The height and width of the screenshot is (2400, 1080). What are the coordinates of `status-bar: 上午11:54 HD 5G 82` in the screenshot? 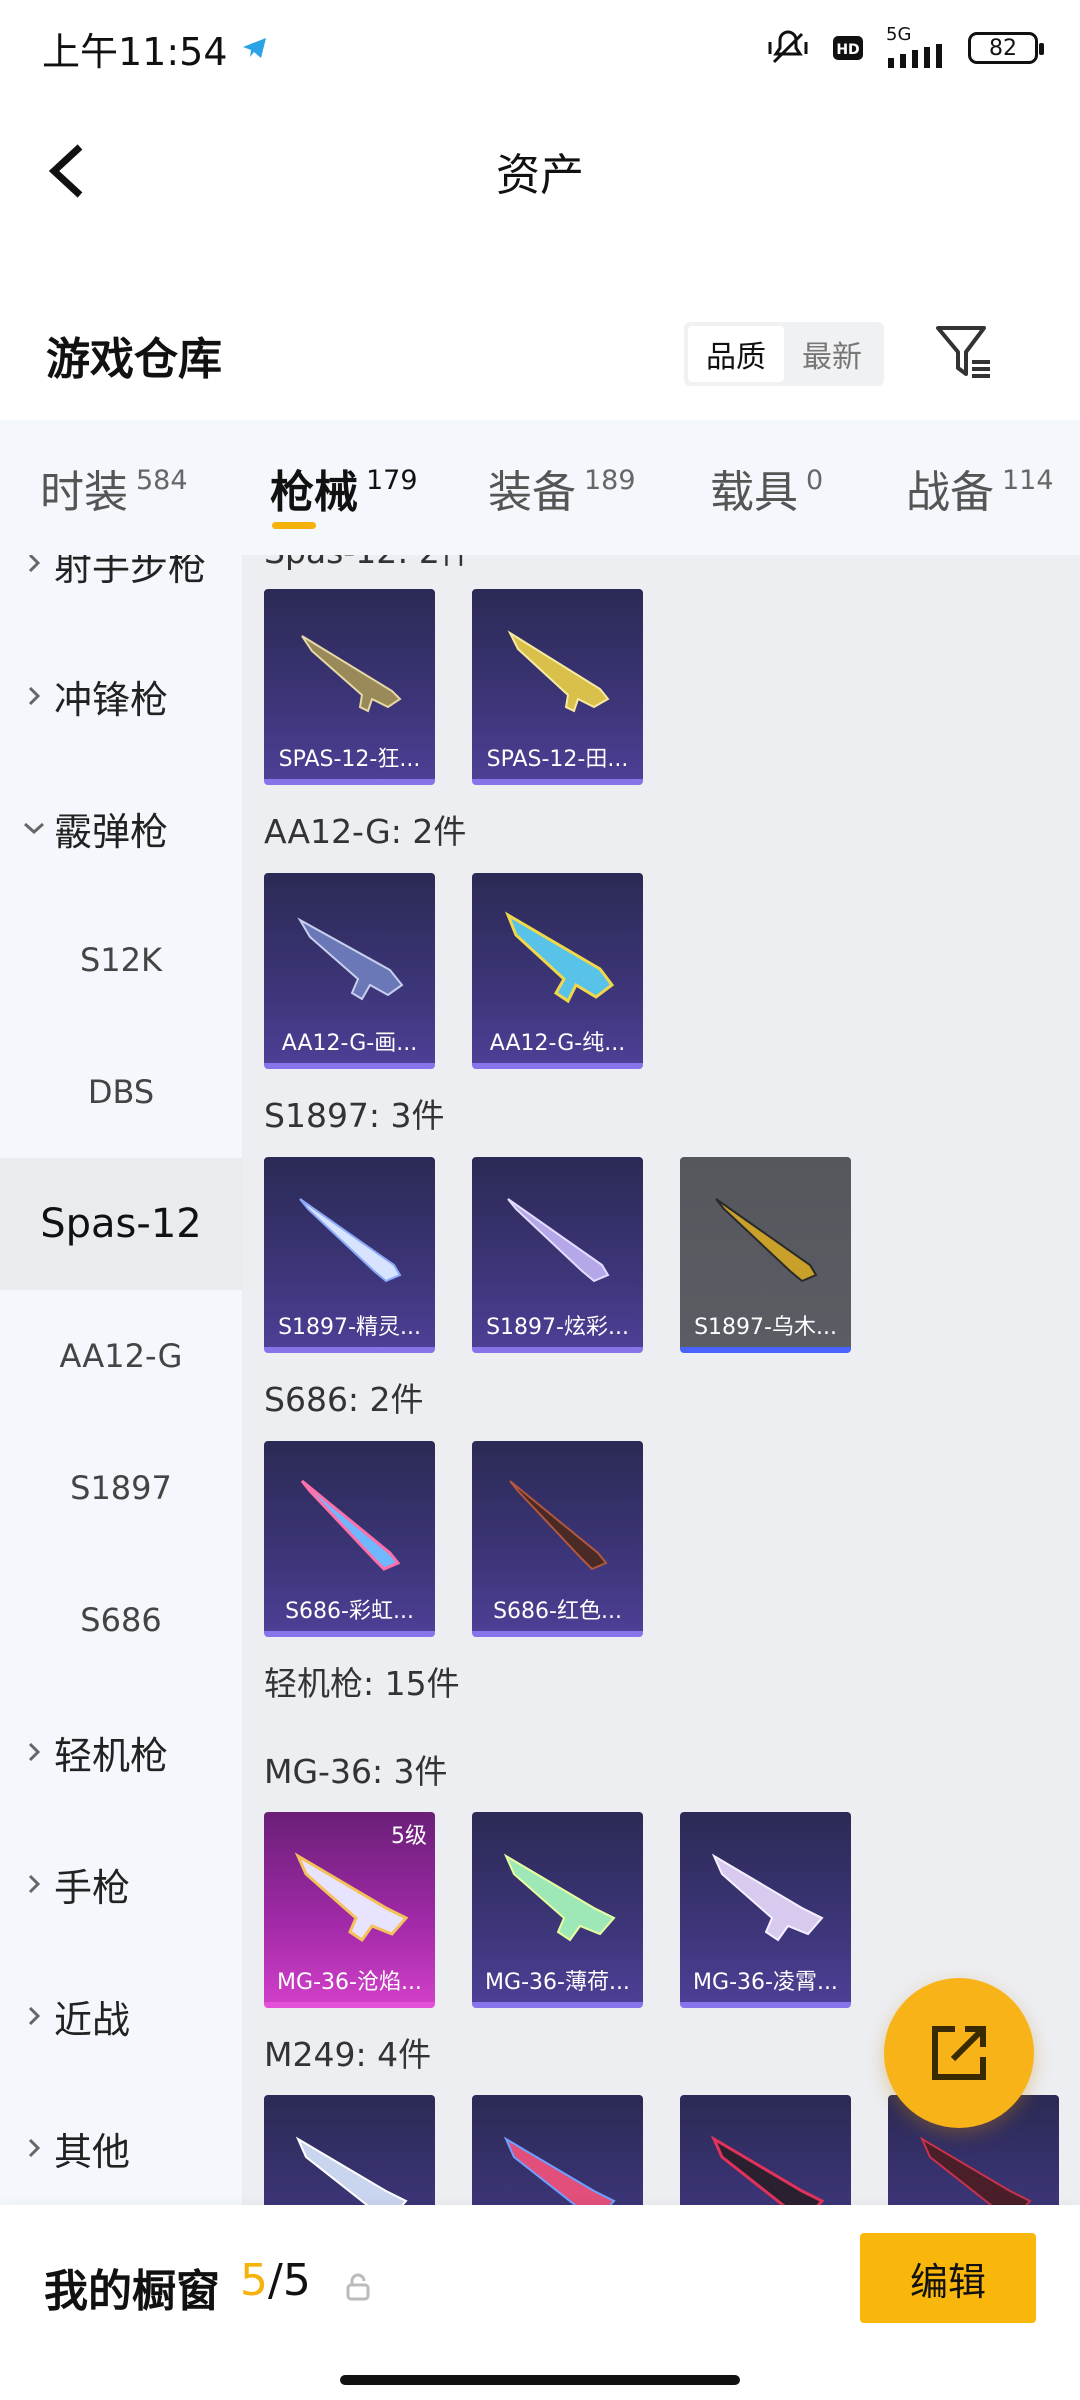 It's located at (540, 48).